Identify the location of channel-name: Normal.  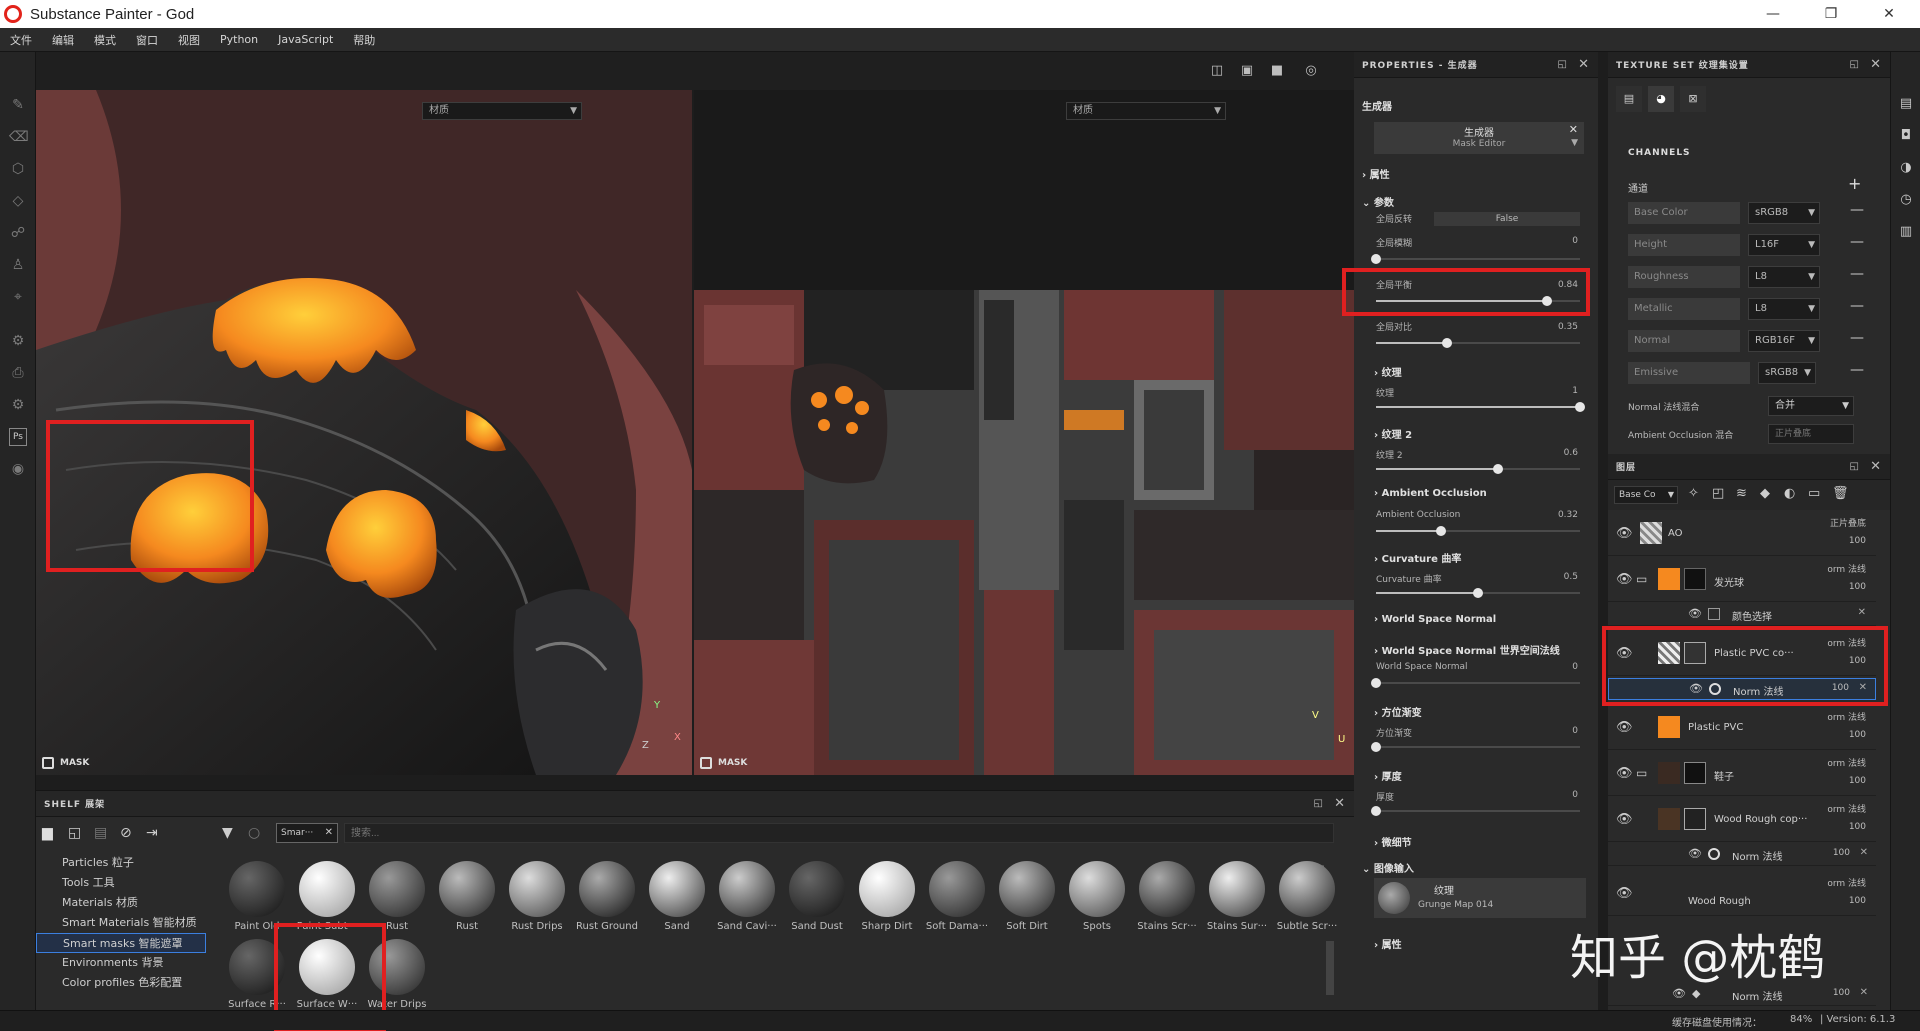
(1684, 341).